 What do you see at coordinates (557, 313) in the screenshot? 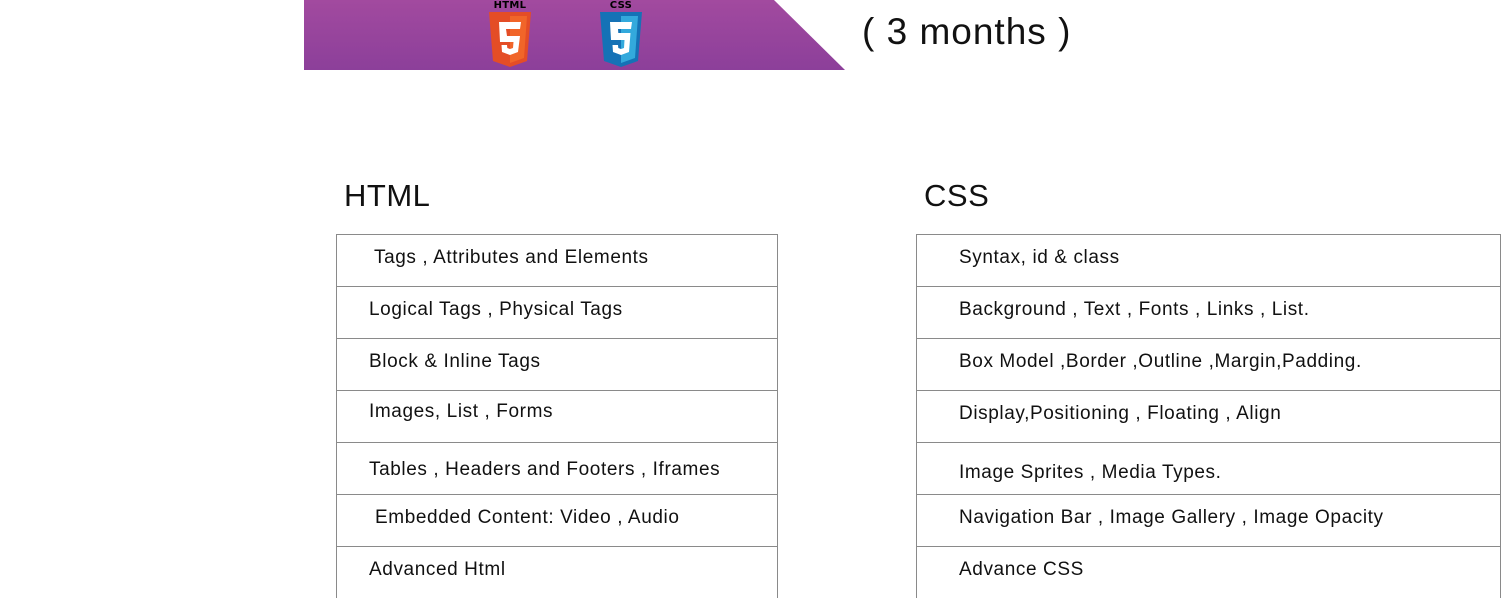
I see `html-topic-row: Logical Tags , Physical Tags` at bounding box center [557, 313].